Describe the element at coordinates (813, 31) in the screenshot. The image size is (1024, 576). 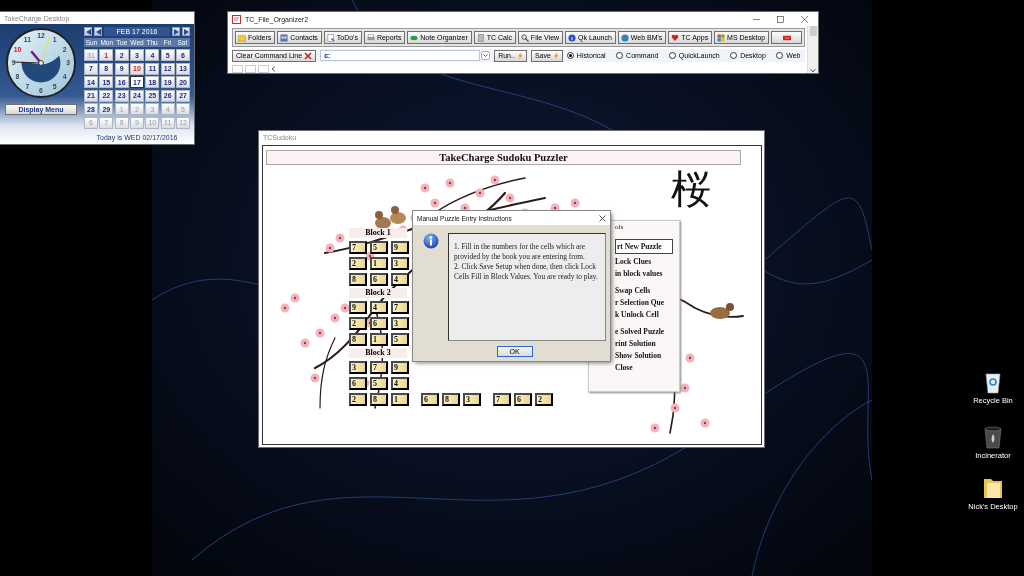
I see `scrollbar-thumb` at that location.